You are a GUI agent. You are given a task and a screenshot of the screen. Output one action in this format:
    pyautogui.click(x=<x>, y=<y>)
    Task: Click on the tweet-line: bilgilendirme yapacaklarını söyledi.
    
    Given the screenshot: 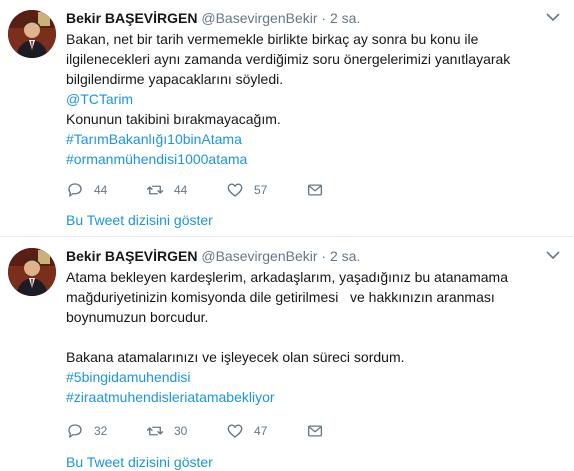 What is the action you would take?
    pyautogui.click(x=175, y=79)
    